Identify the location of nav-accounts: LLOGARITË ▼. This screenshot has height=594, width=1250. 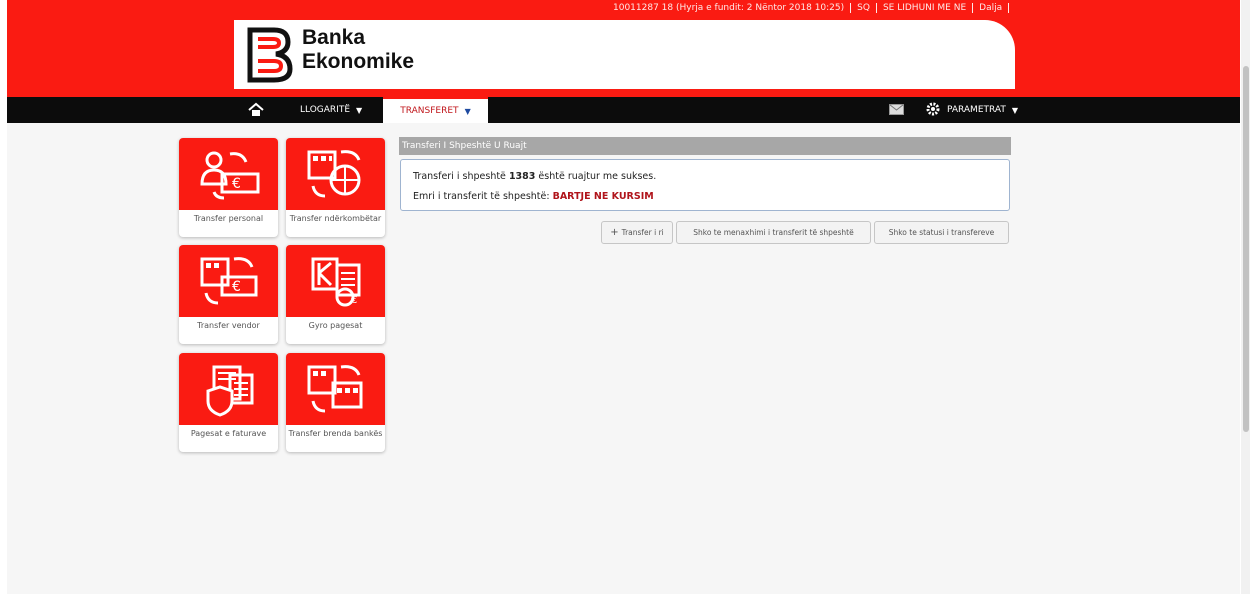
(331, 110).